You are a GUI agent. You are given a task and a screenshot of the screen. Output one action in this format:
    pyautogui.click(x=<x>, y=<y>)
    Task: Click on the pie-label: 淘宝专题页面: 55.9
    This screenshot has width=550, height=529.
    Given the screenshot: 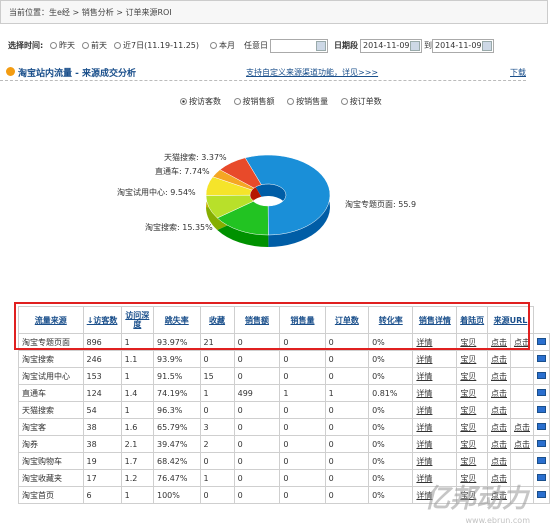 What is the action you would take?
    pyautogui.click(x=380, y=204)
    